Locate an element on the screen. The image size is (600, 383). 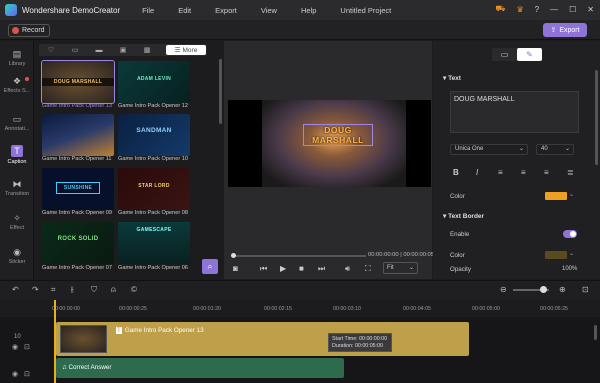
sidebar-item-effect: ✧ Effect is located at coordinates (17, 222).